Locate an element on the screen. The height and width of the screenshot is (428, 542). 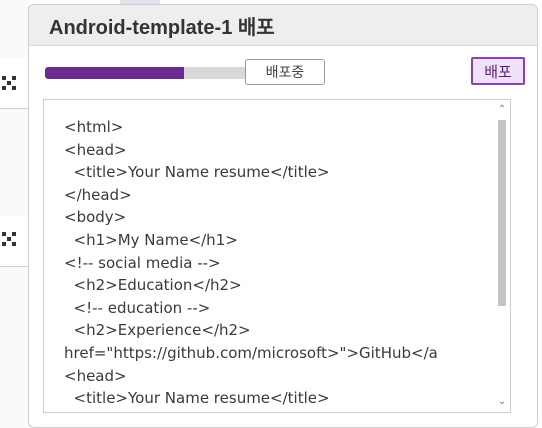
deploy-progress-fill is located at coordinates (115, 73).